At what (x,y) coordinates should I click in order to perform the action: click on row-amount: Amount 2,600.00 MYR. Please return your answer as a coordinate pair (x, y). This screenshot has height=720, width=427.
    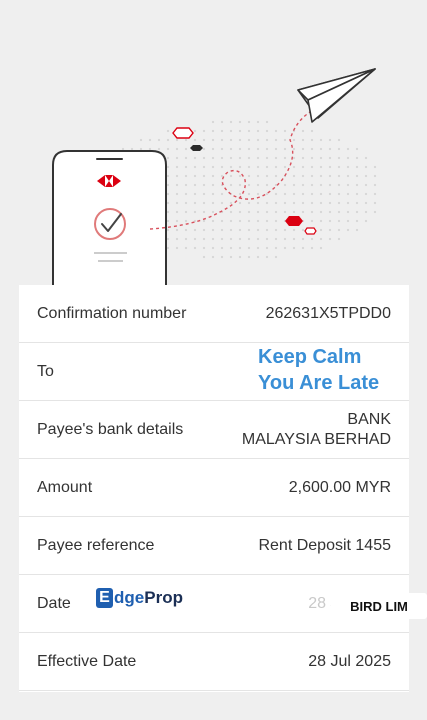
    Looking at the image, I should click on (214, 488).